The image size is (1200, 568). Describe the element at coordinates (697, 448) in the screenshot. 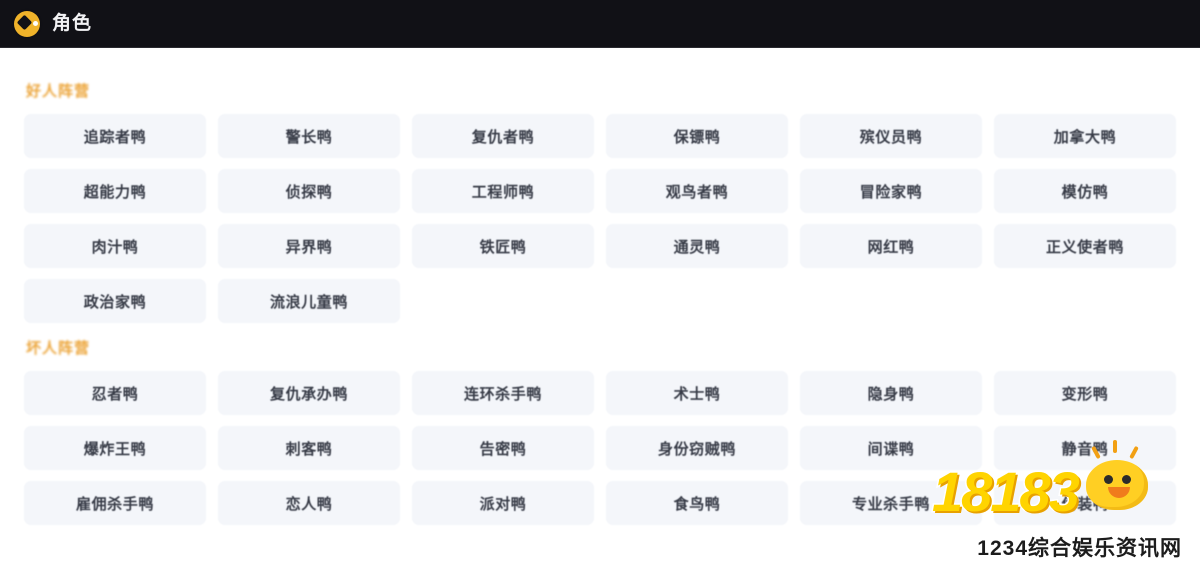

I see `role-tag: 身份窃贼鸭` at that location.